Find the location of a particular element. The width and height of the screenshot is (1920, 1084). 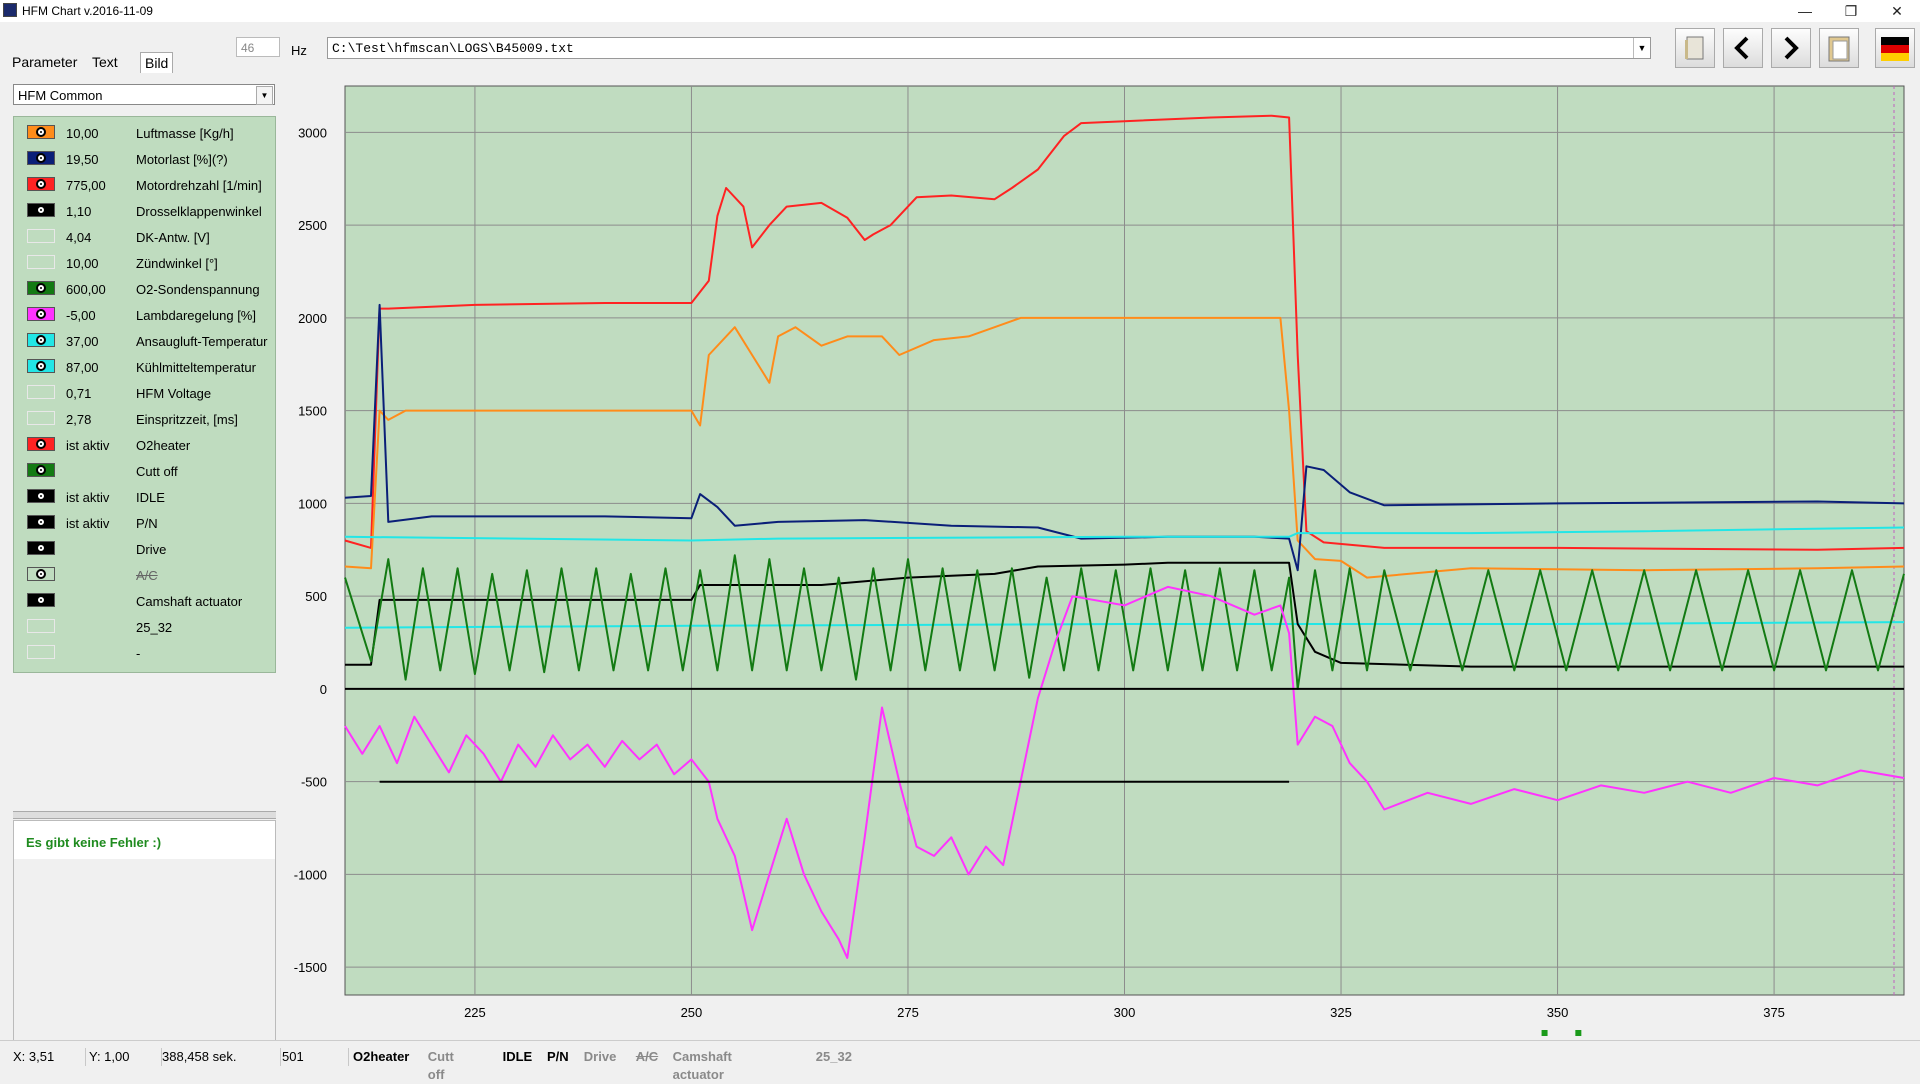

channel-row: - is located at coordinates (145, 654).